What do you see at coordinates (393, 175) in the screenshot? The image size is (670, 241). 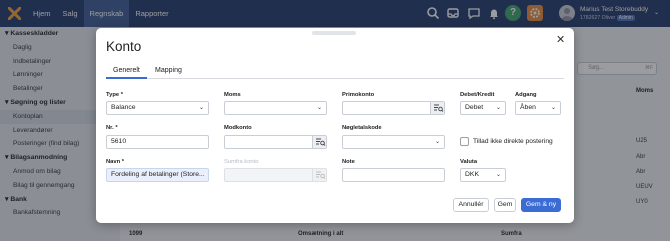 I see `note-input` at bounding box center [393, 175].